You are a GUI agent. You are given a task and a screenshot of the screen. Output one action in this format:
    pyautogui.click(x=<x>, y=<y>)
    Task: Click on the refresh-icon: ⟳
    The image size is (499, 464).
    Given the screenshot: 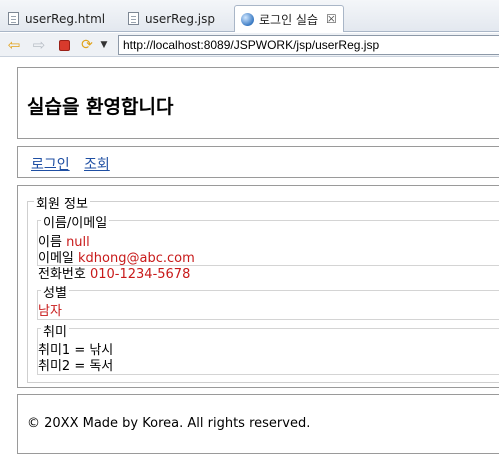 What is the action you would take?
    pyautogui.click(x=87, y=45)
    